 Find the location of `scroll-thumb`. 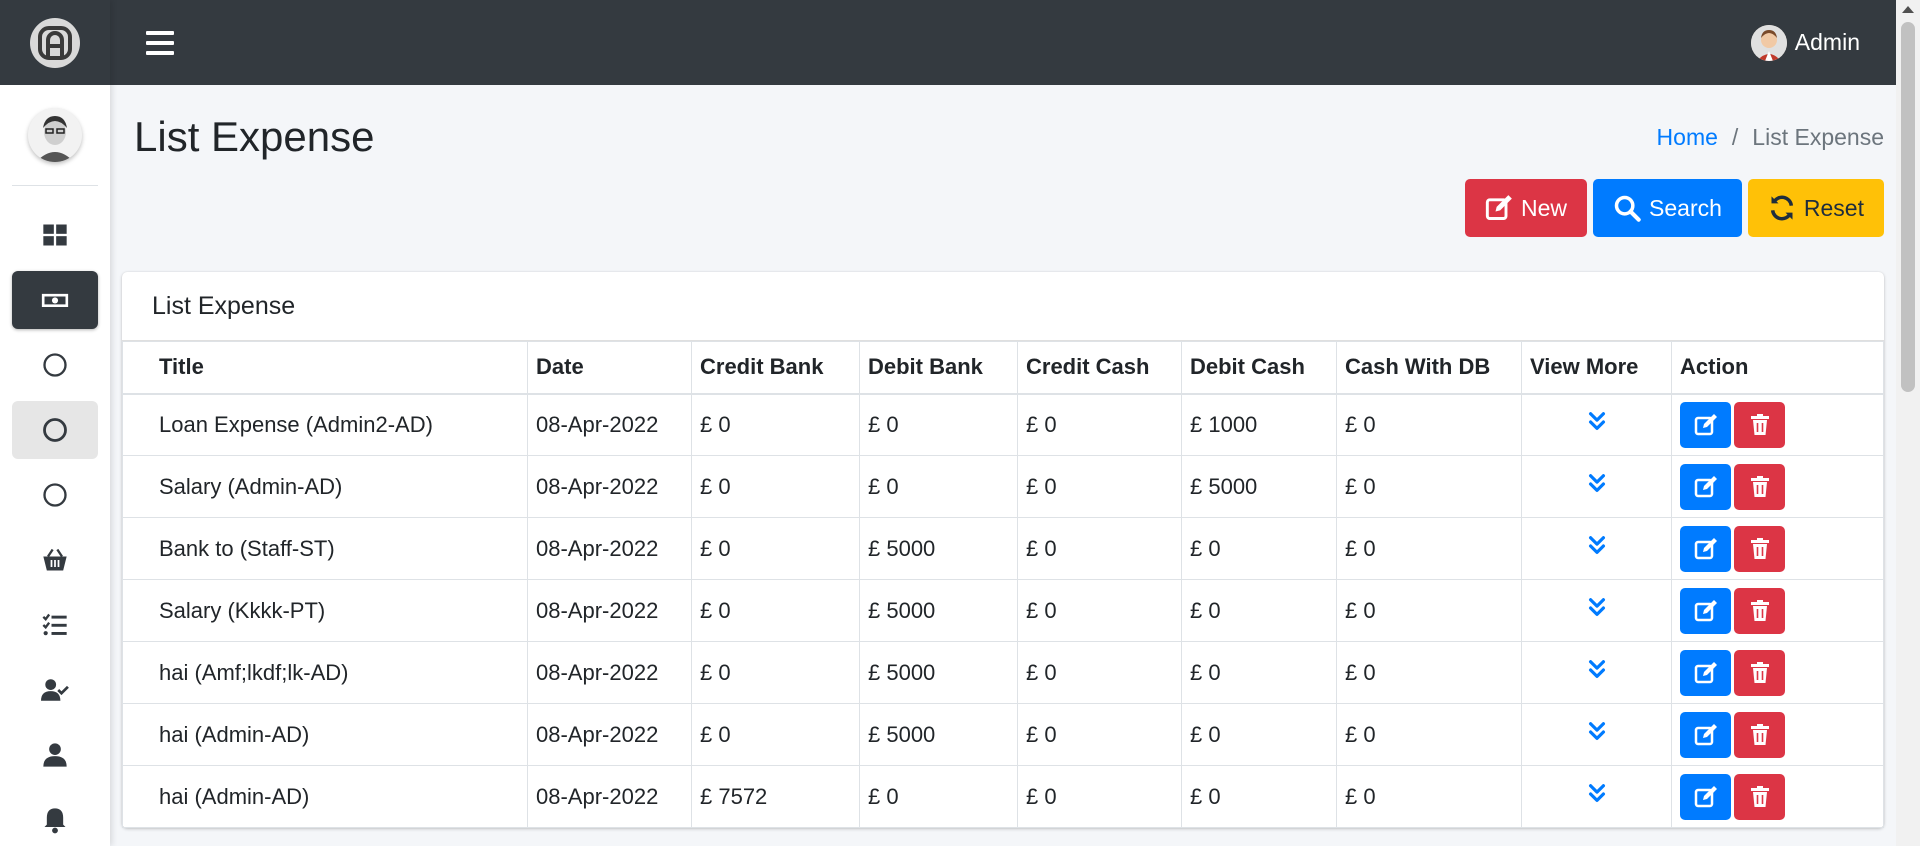

scroll-thumb is located at coordinates (1908, 207).